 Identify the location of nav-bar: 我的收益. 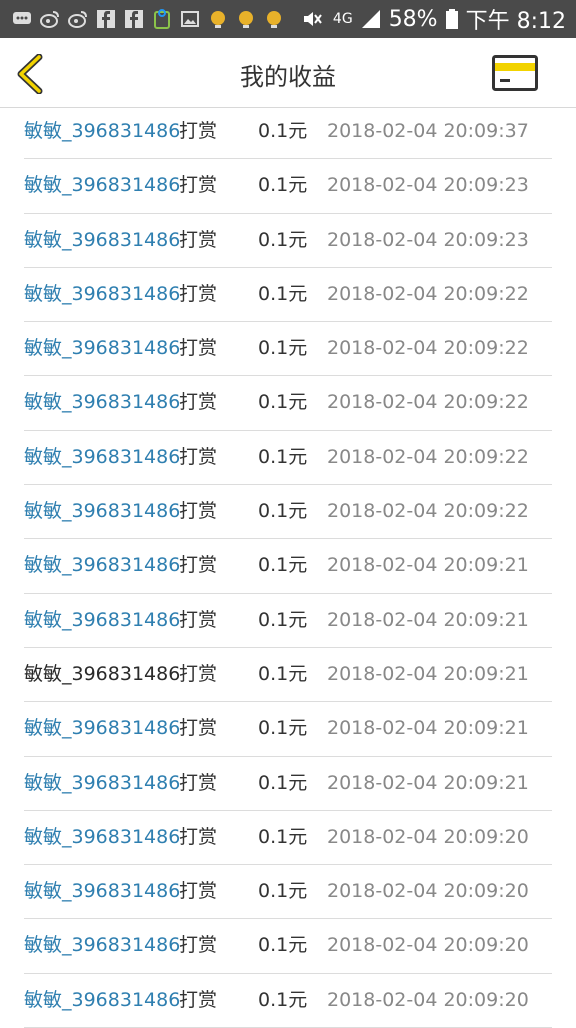
(288, 73).